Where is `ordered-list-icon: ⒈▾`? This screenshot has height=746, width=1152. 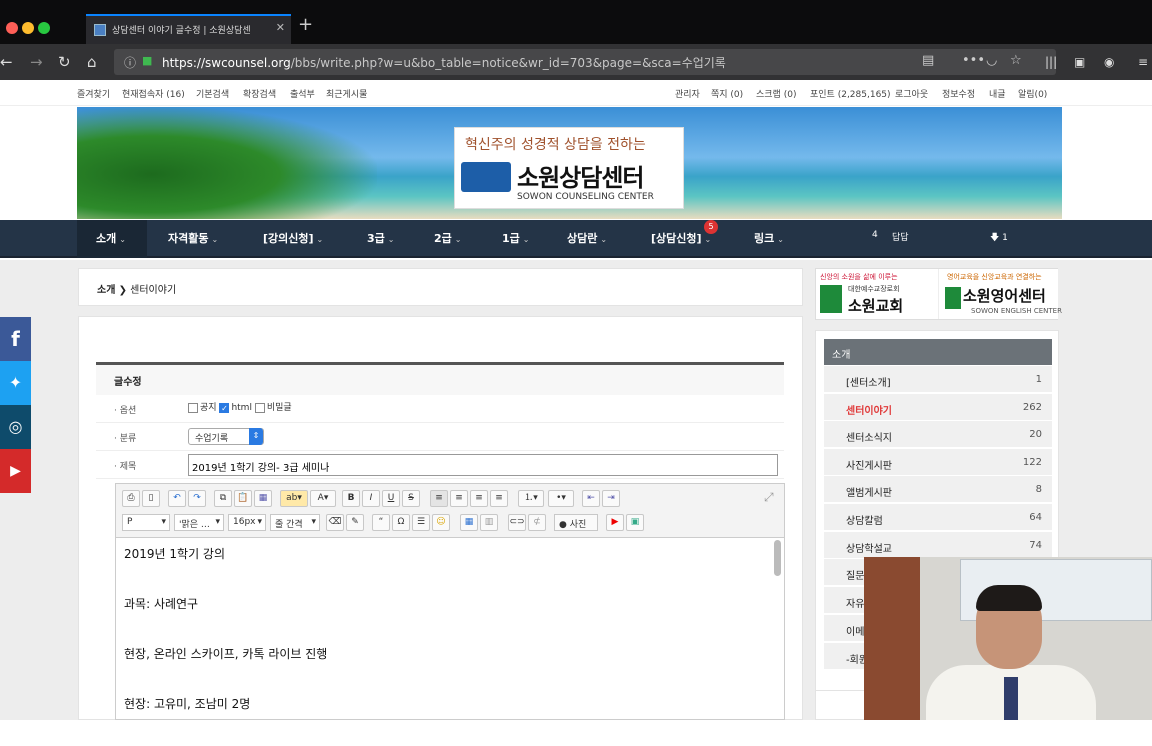 ordered-list-icon: ⒈▾ is located at coordinates (531, 498).